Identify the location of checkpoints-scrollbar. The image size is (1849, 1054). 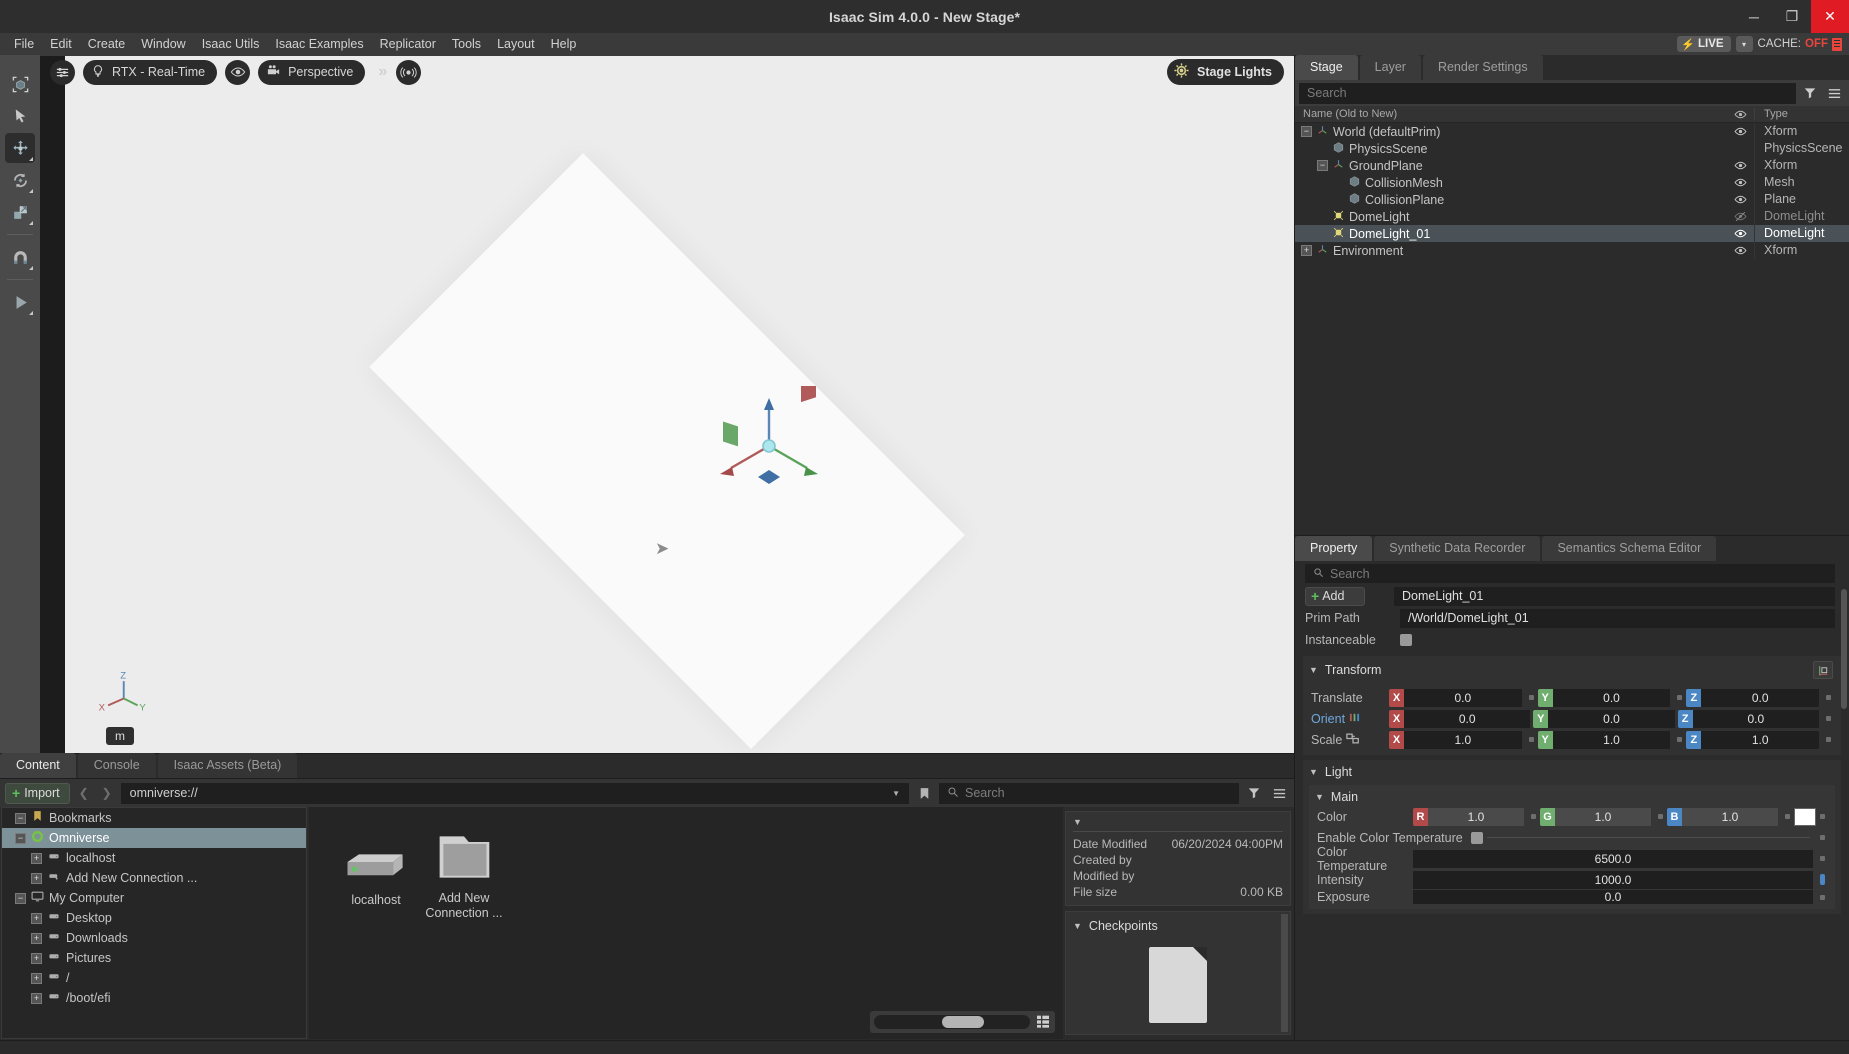
(1284, 973).